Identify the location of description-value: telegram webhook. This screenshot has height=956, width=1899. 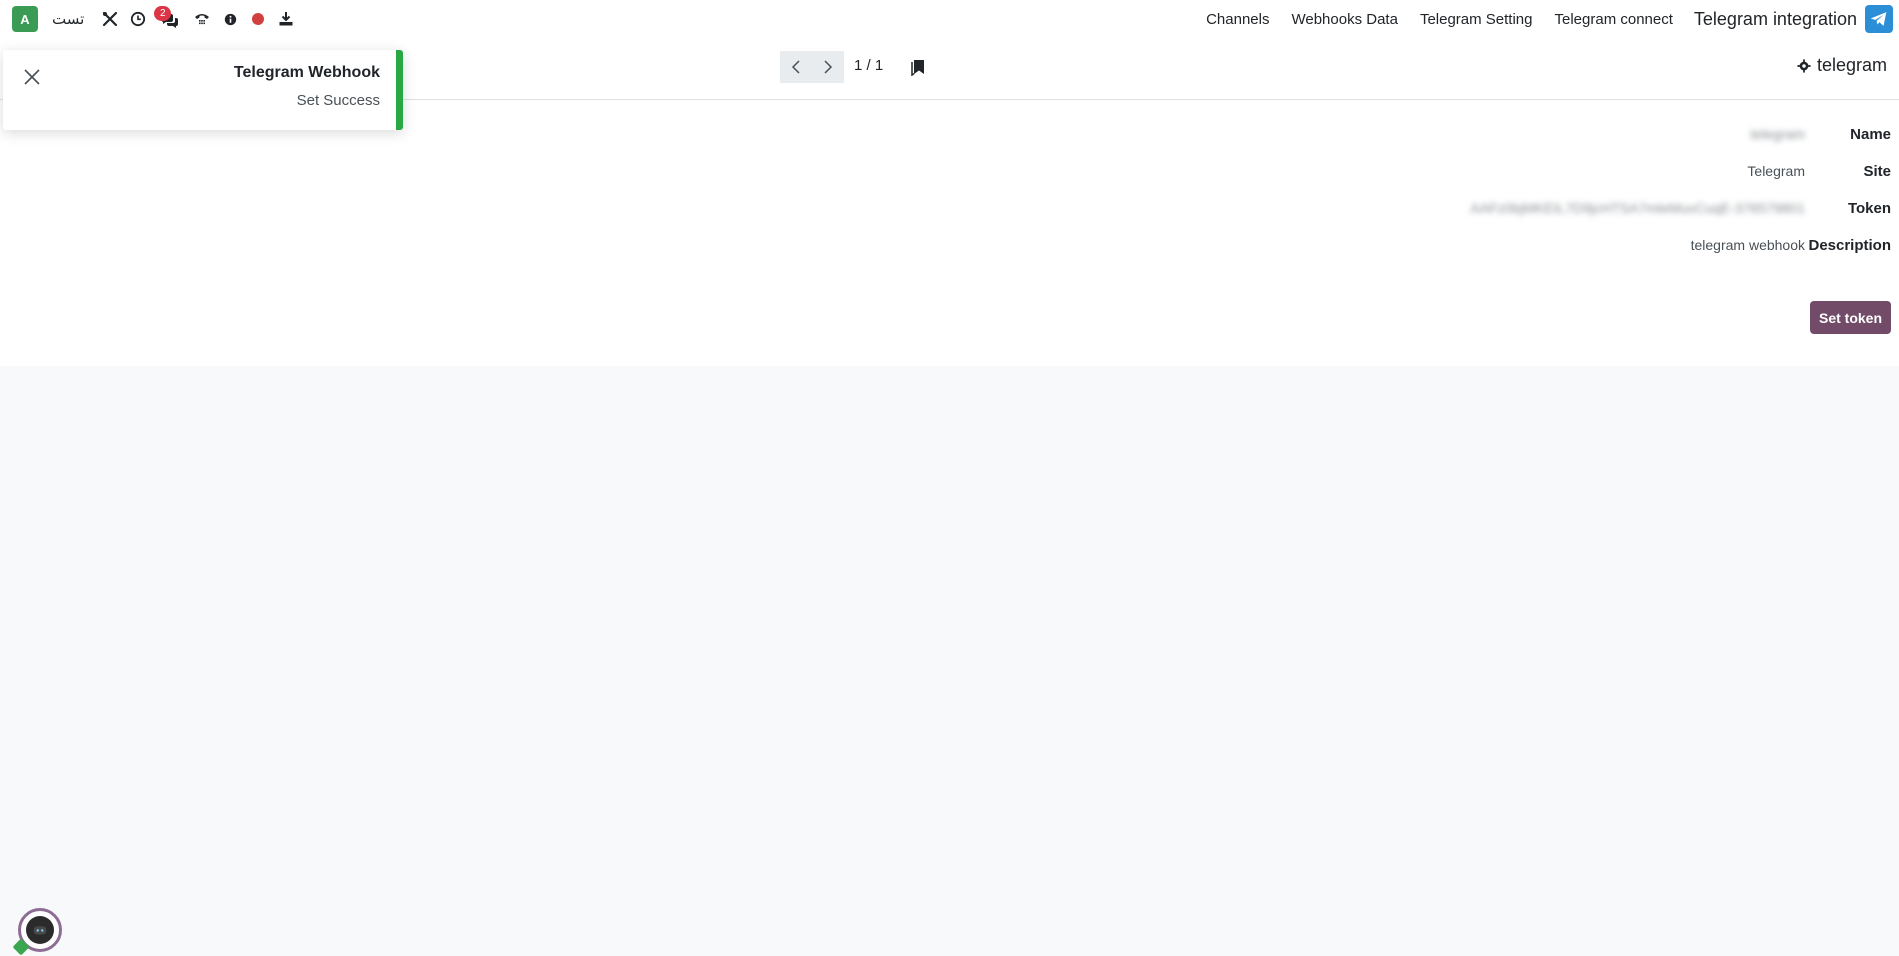
(1748, 245).